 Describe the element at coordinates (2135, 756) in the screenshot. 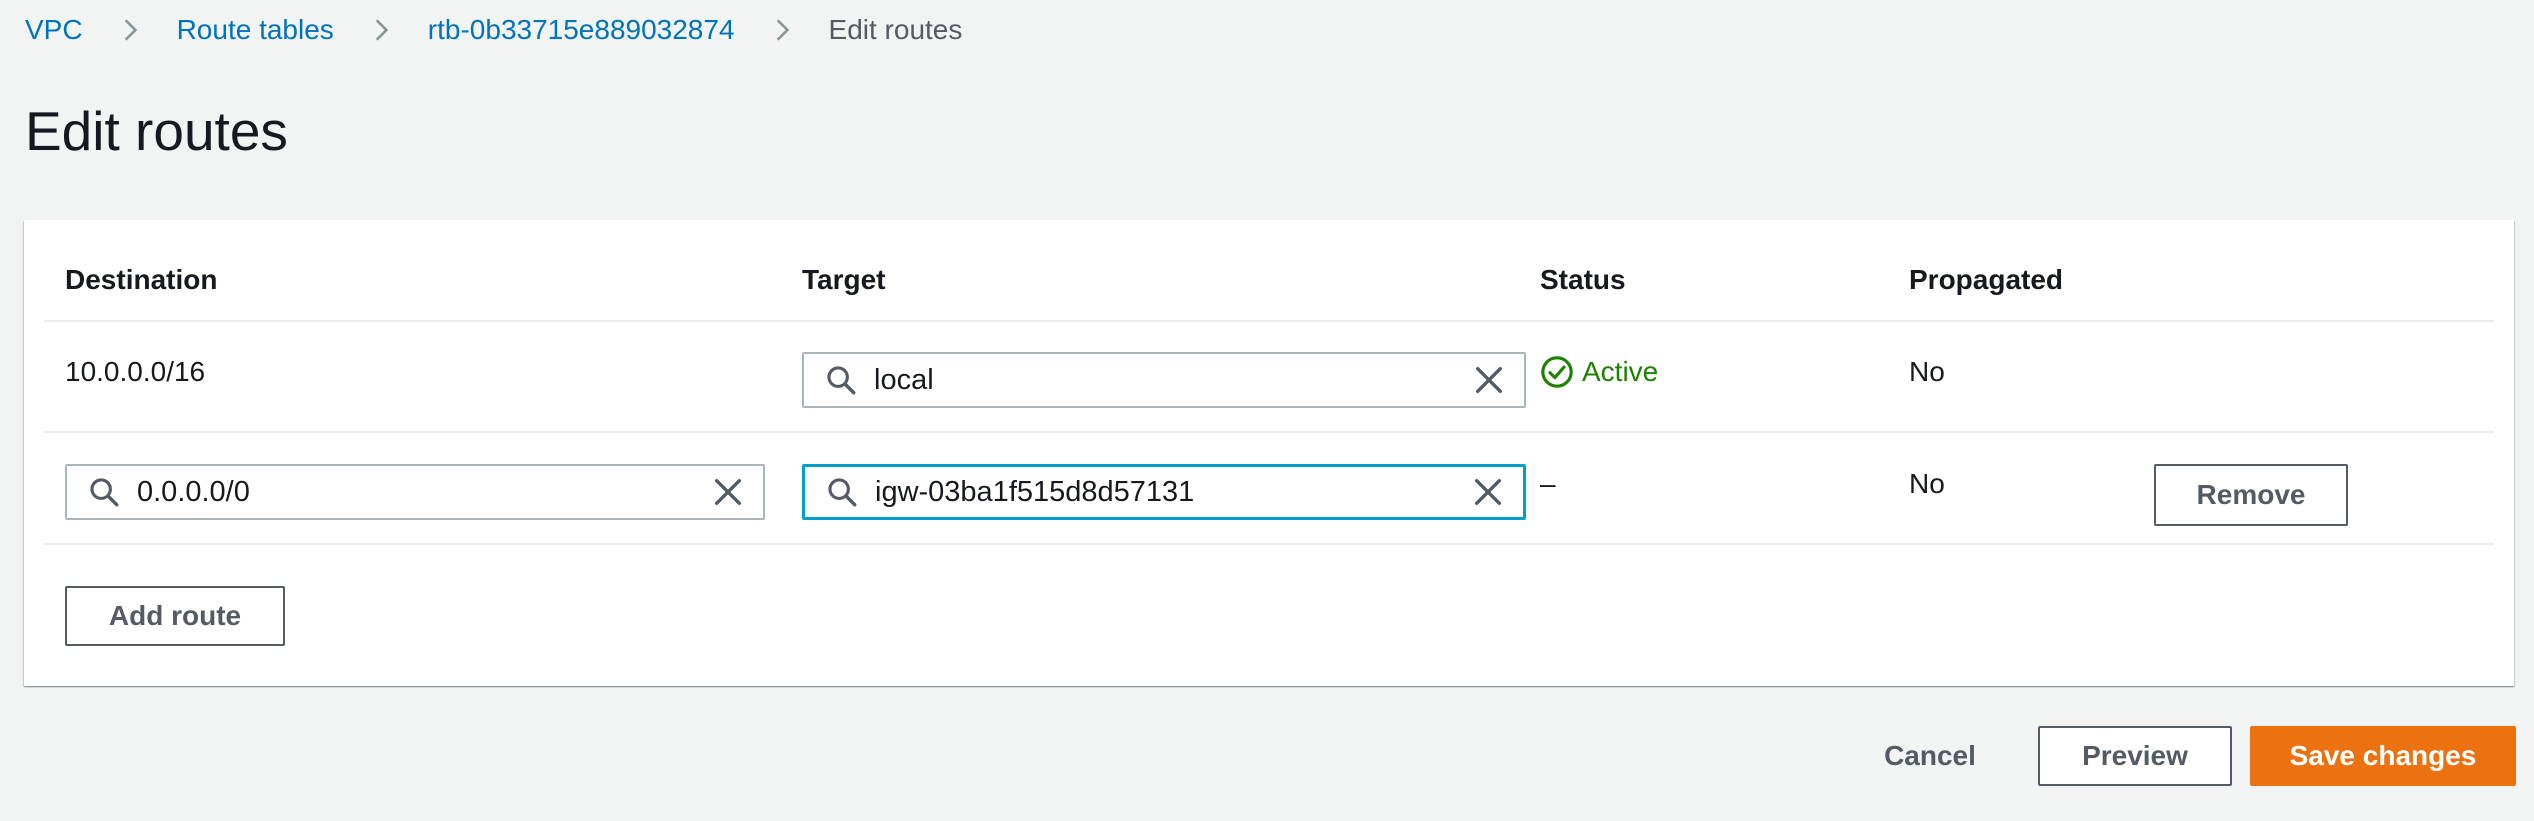

I see `preview-button: Preview` at that location.